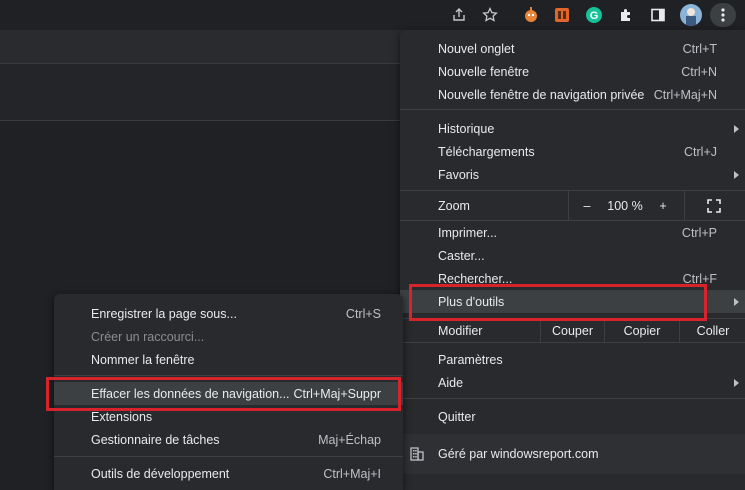 The height and width of the screenshot is (490, 745). Describe the element at coordinates (223, 394) in the screenshot. I see `highlight-box-clear-data` at that location.